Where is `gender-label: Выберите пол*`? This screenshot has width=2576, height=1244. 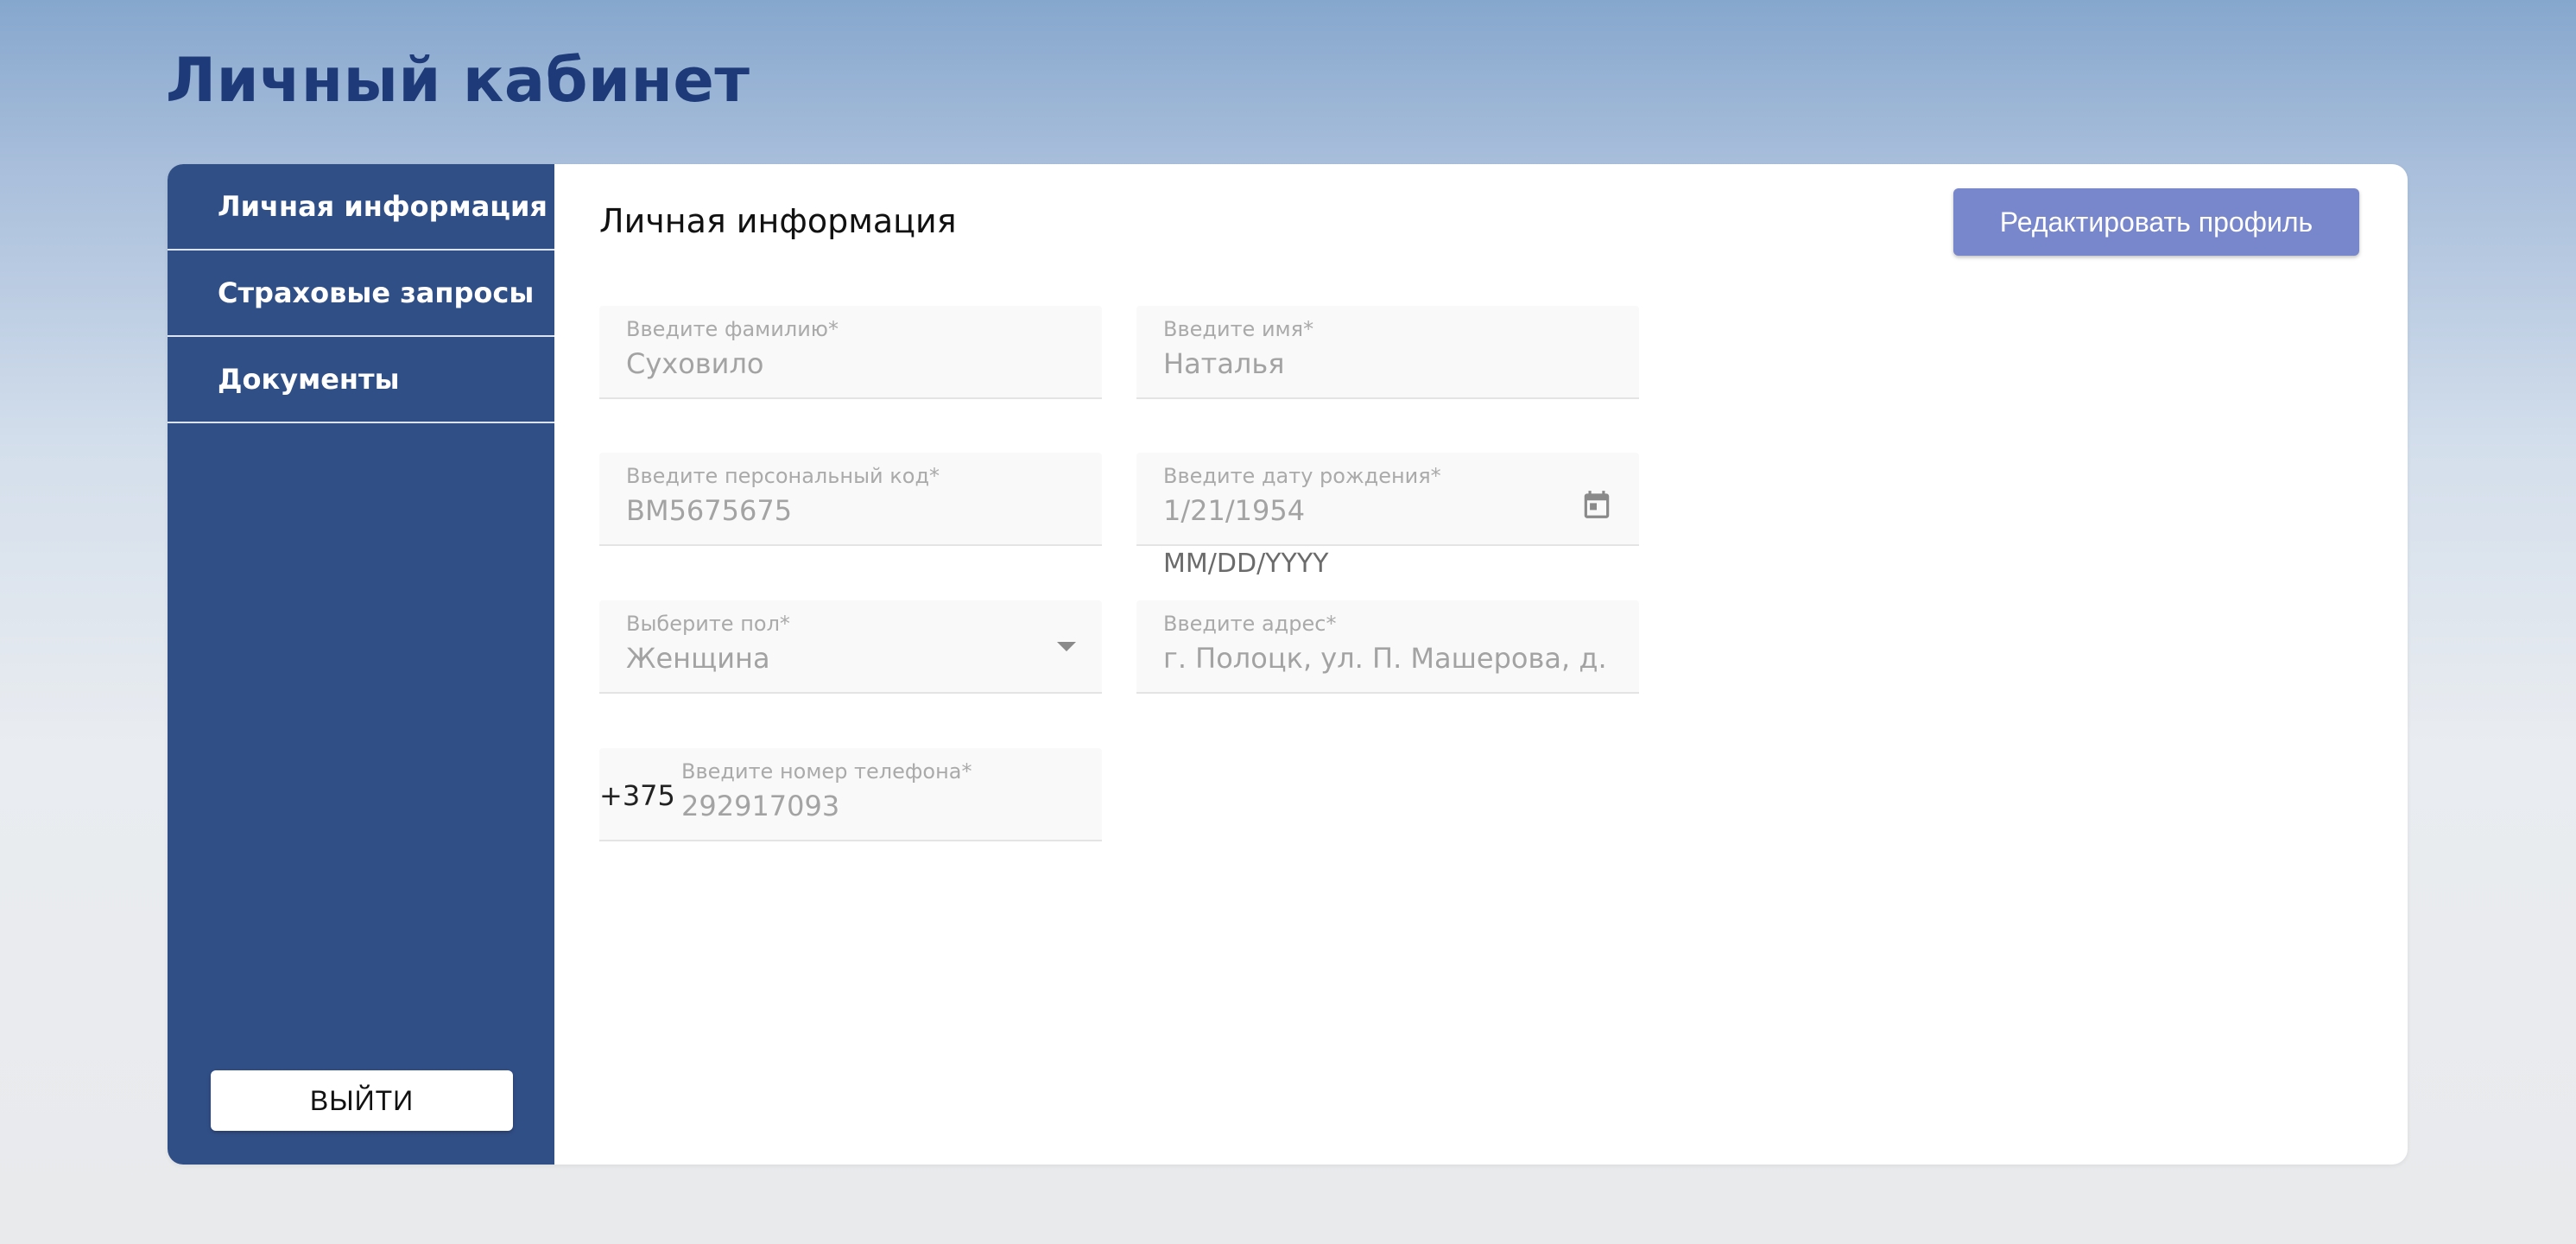
gender-label: Выберите пол* is located at coordinates (708, 624).